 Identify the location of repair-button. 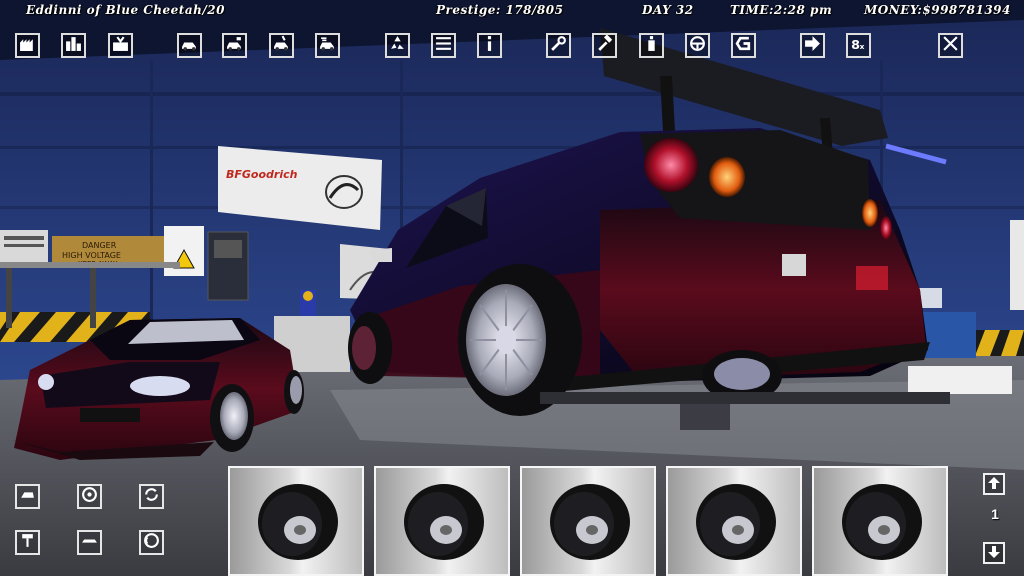
(558, 45).